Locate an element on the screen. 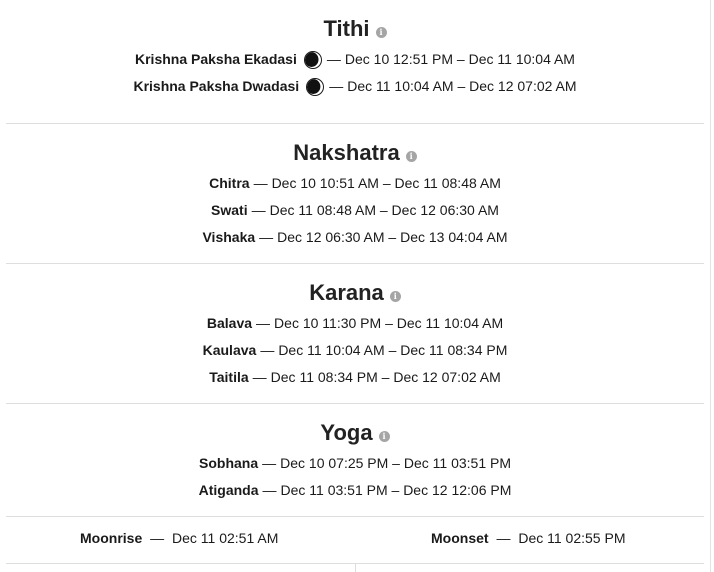  moonset-item: Moonset — Dec 11 02:55 PM is located at coordinates (528, 538).